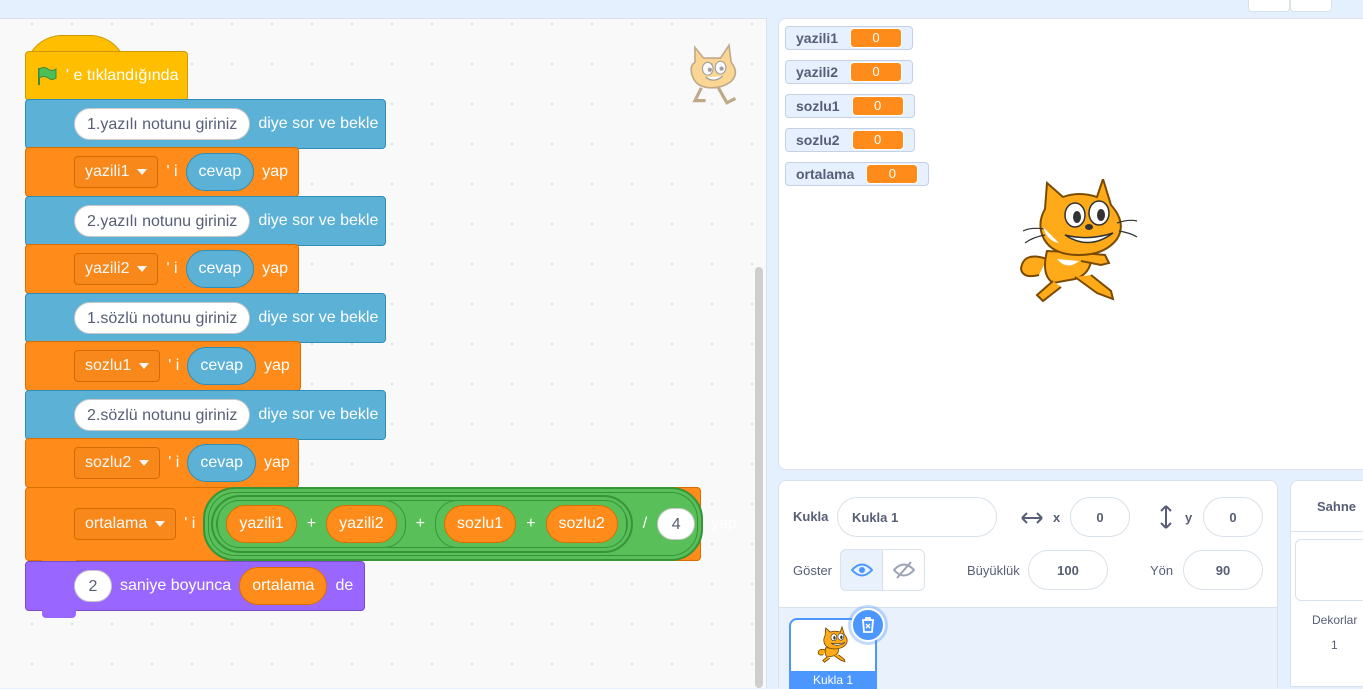  I want to click on ask-block-4: 2.sözlü notunu giriniz diye sor ve bekle, so click(205, 418).